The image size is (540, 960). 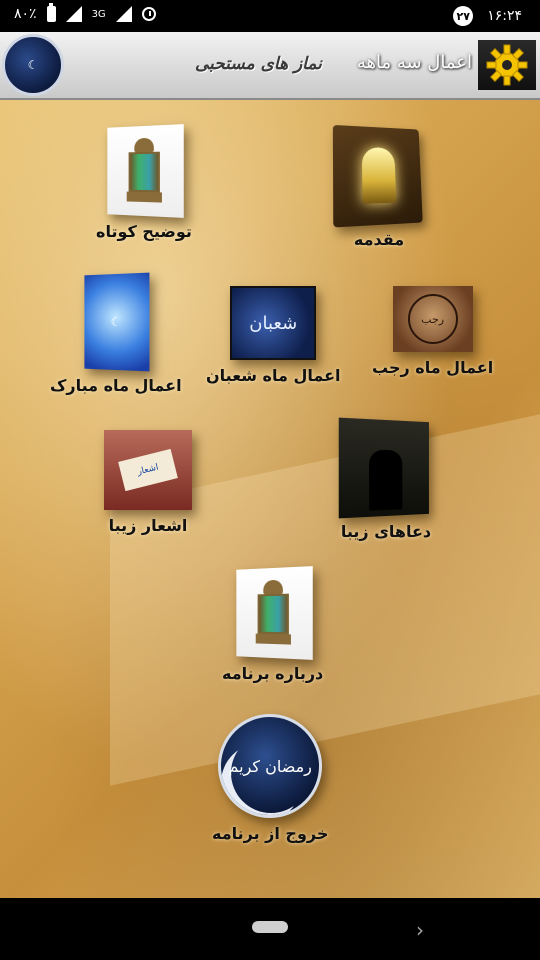 What do you see at coordinates (98, 14) in the screenshot?
I see `network-type: 3G` at bounding box center [98, 14].